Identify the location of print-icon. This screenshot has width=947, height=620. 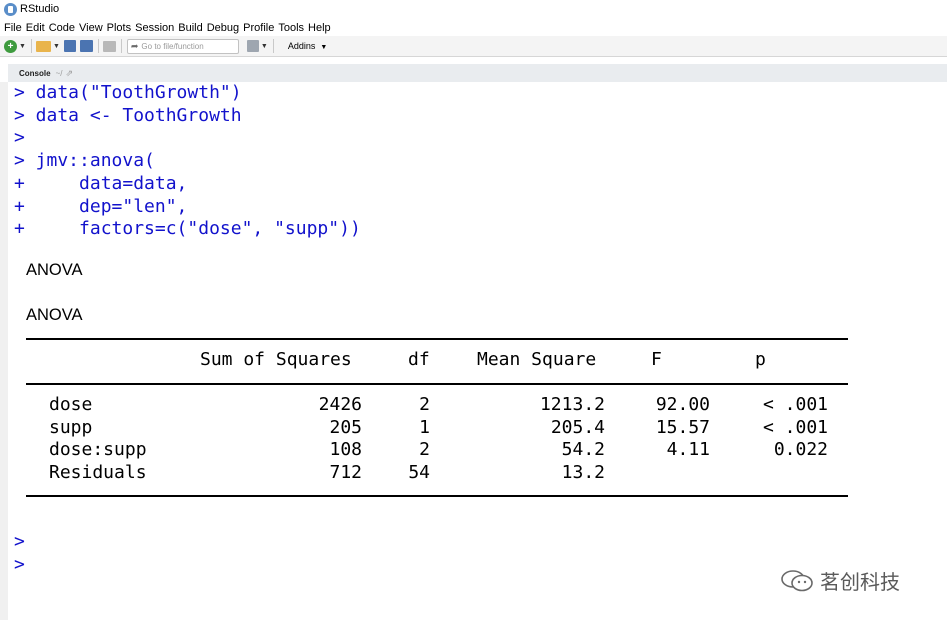
(109, 46).